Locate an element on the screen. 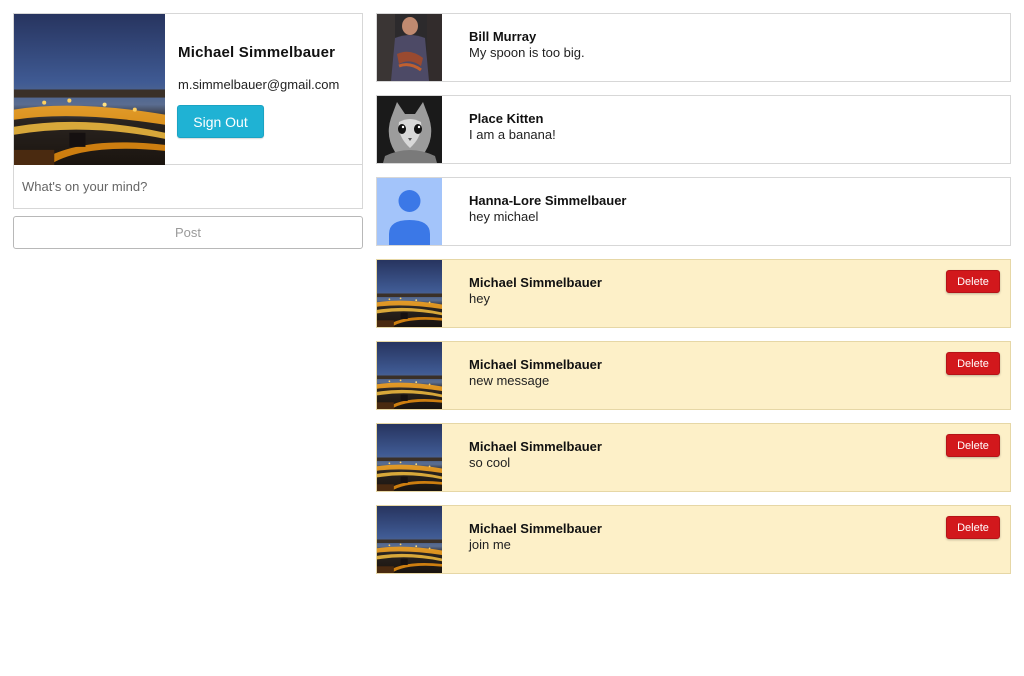 This screenshot has height=676, width=1024. sign-out-button: Sign Out is located at coordinates (220, 121).